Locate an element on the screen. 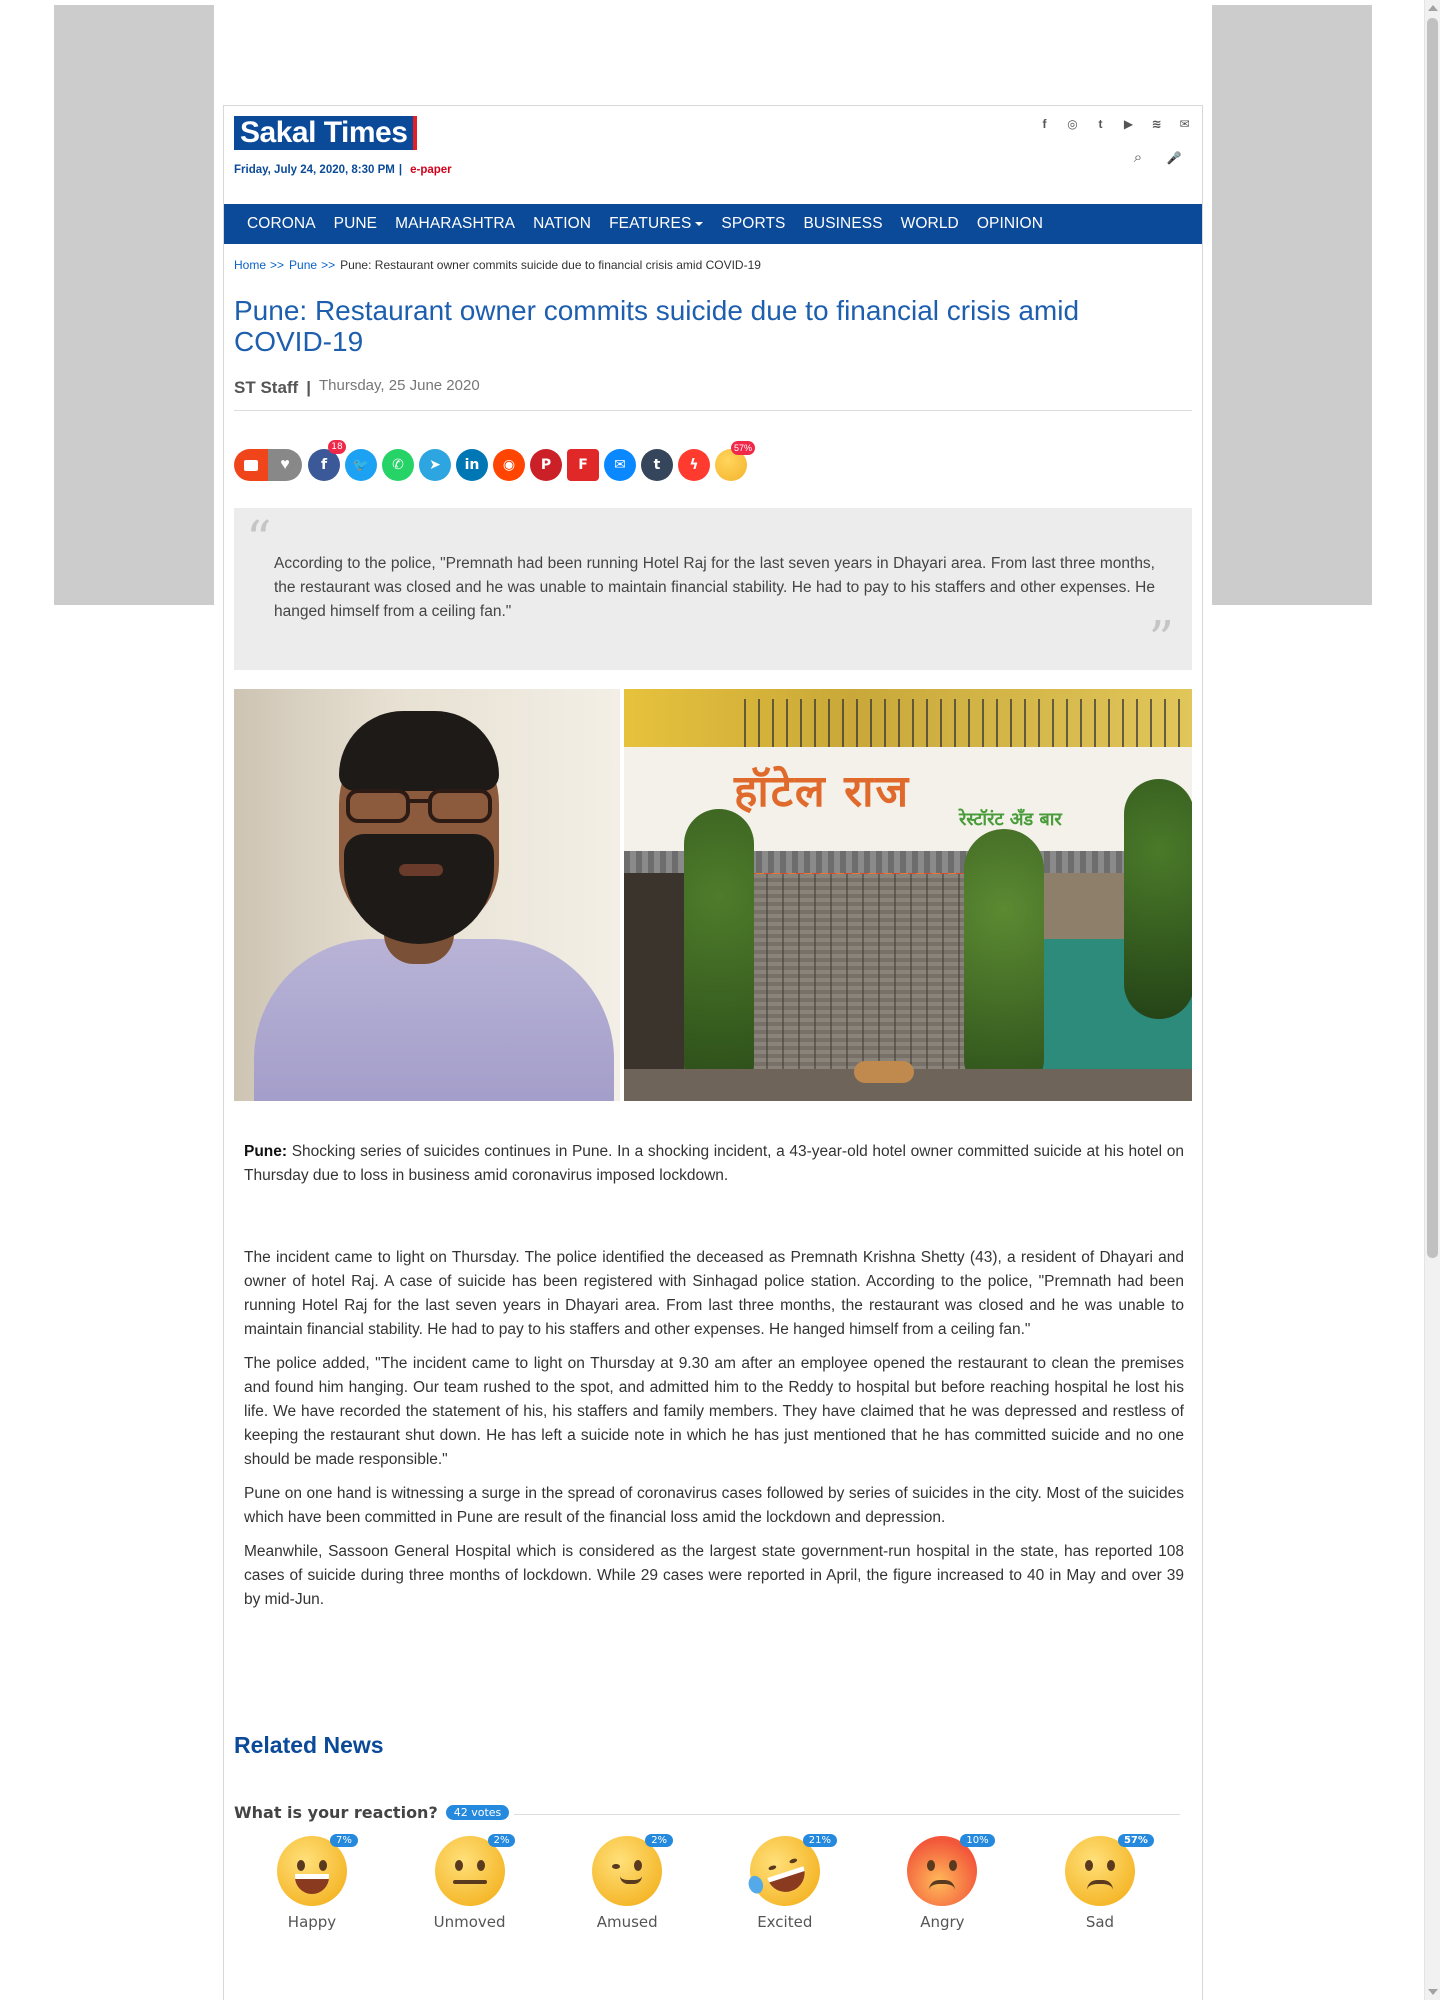 Image resolution: width=1440 pixels, height=2000 pixels. breadcrumb-home: Home is located at coordinates (250, 265).